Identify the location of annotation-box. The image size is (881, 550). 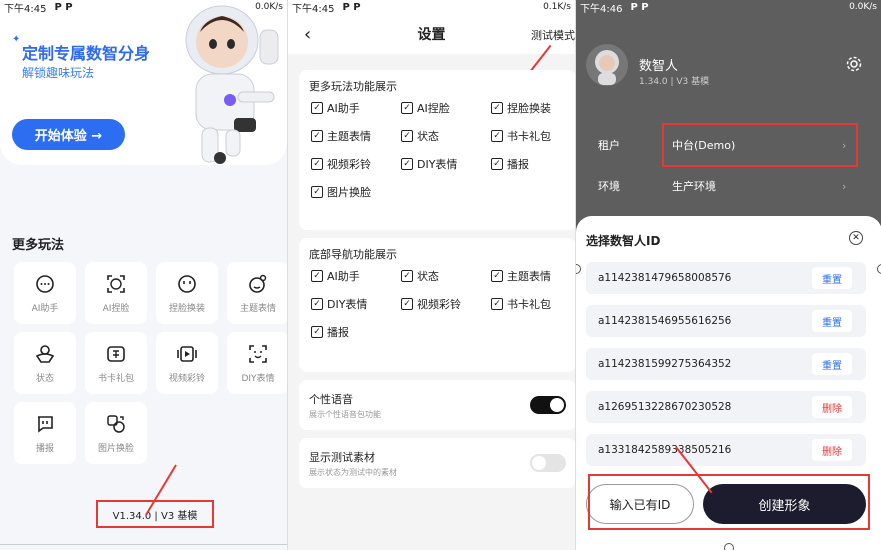
(760, 145).